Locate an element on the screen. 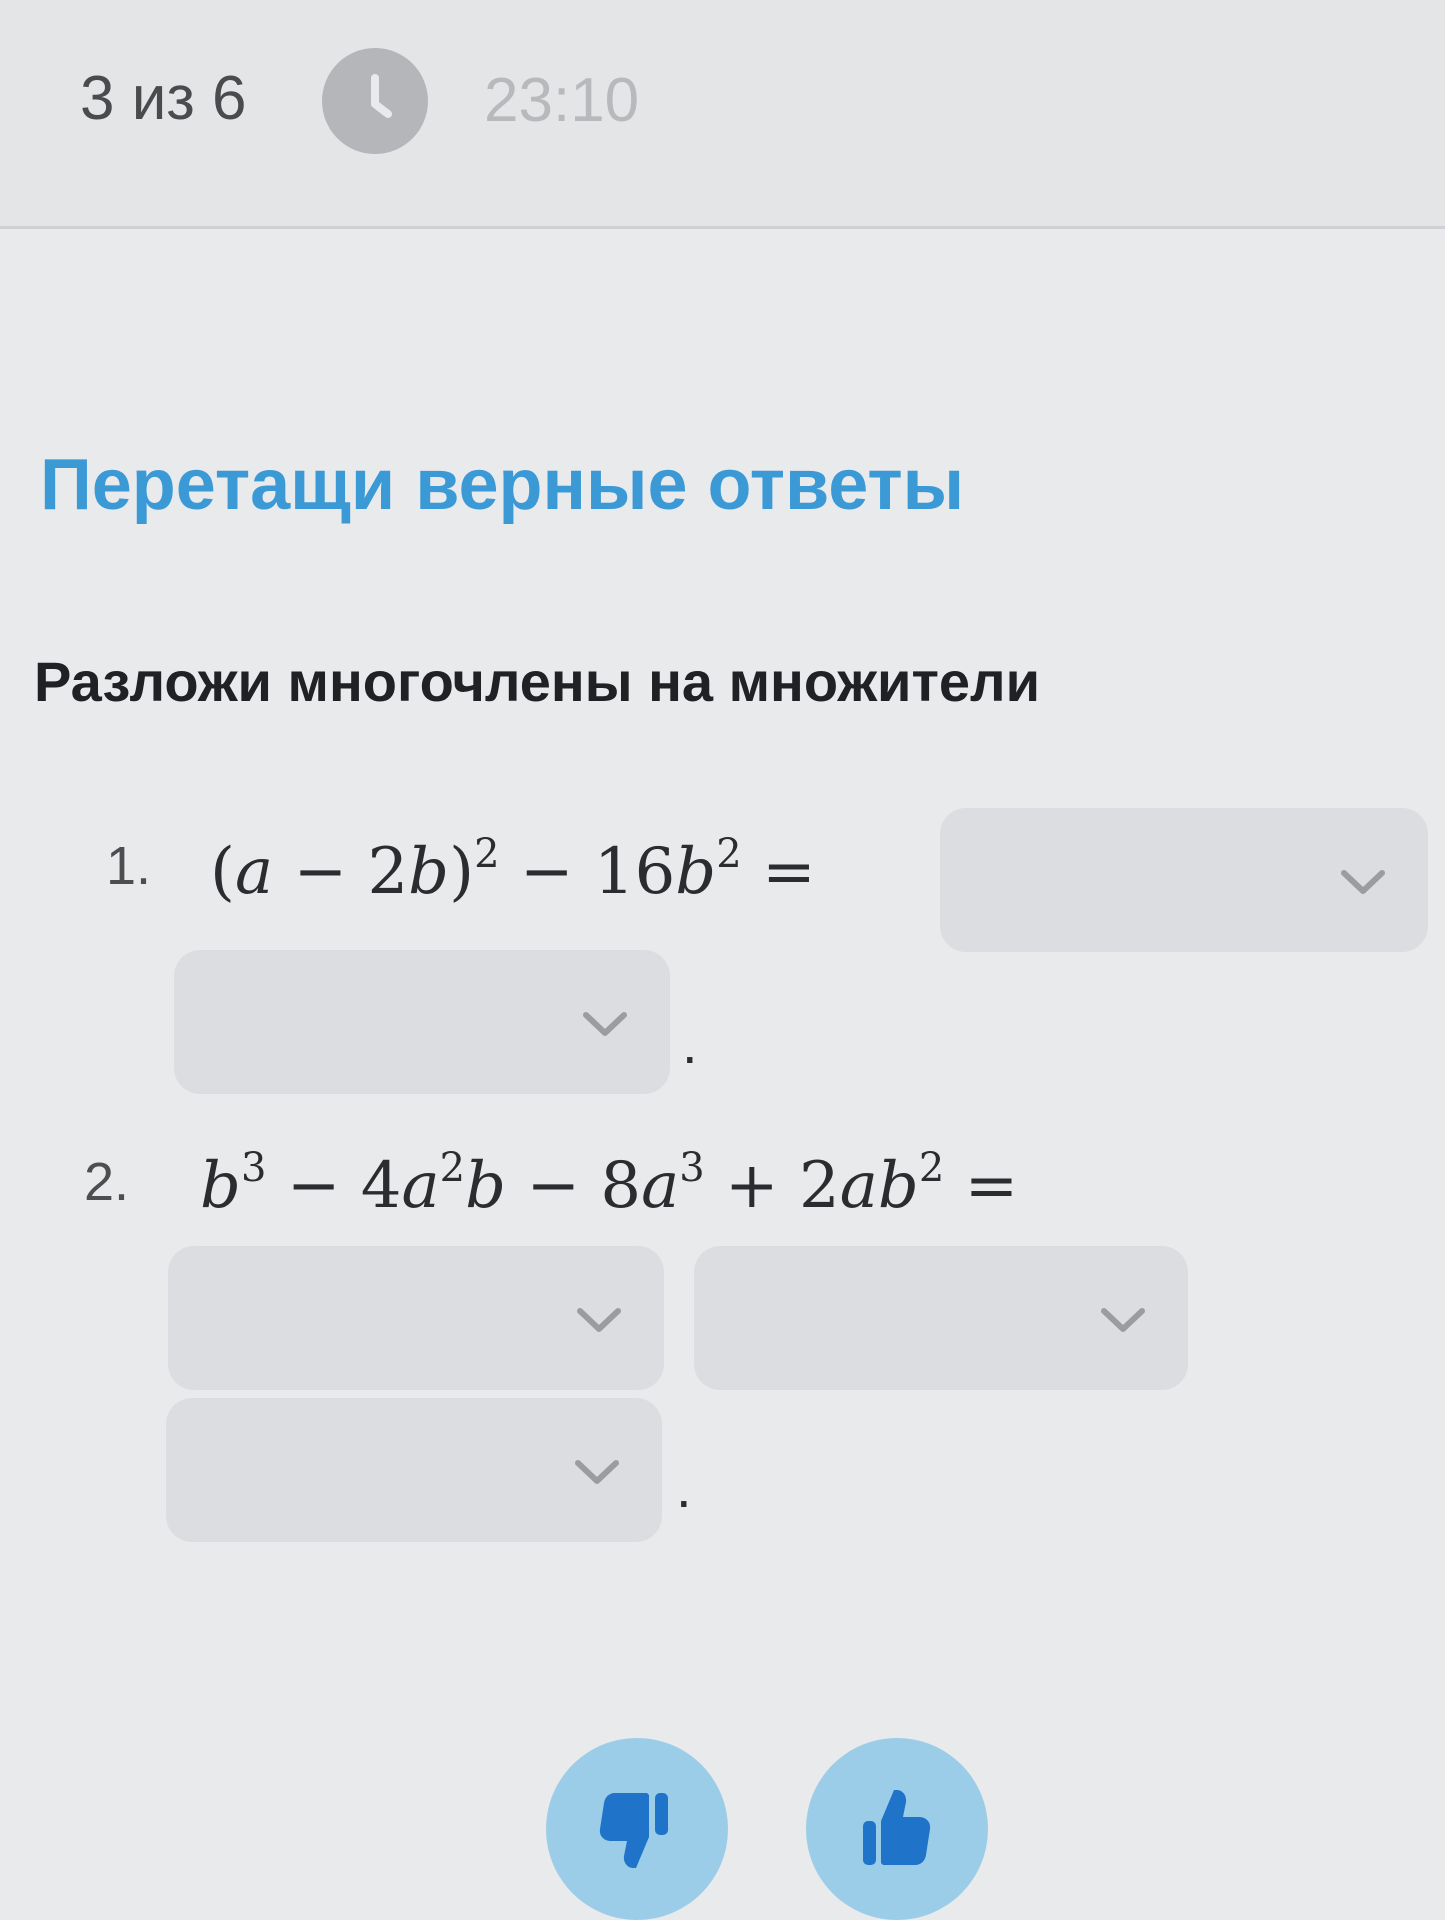 The width and height of the screenshot is (1445, 1920). answer-dropdown-2a is located at coordinates (416, 1318).